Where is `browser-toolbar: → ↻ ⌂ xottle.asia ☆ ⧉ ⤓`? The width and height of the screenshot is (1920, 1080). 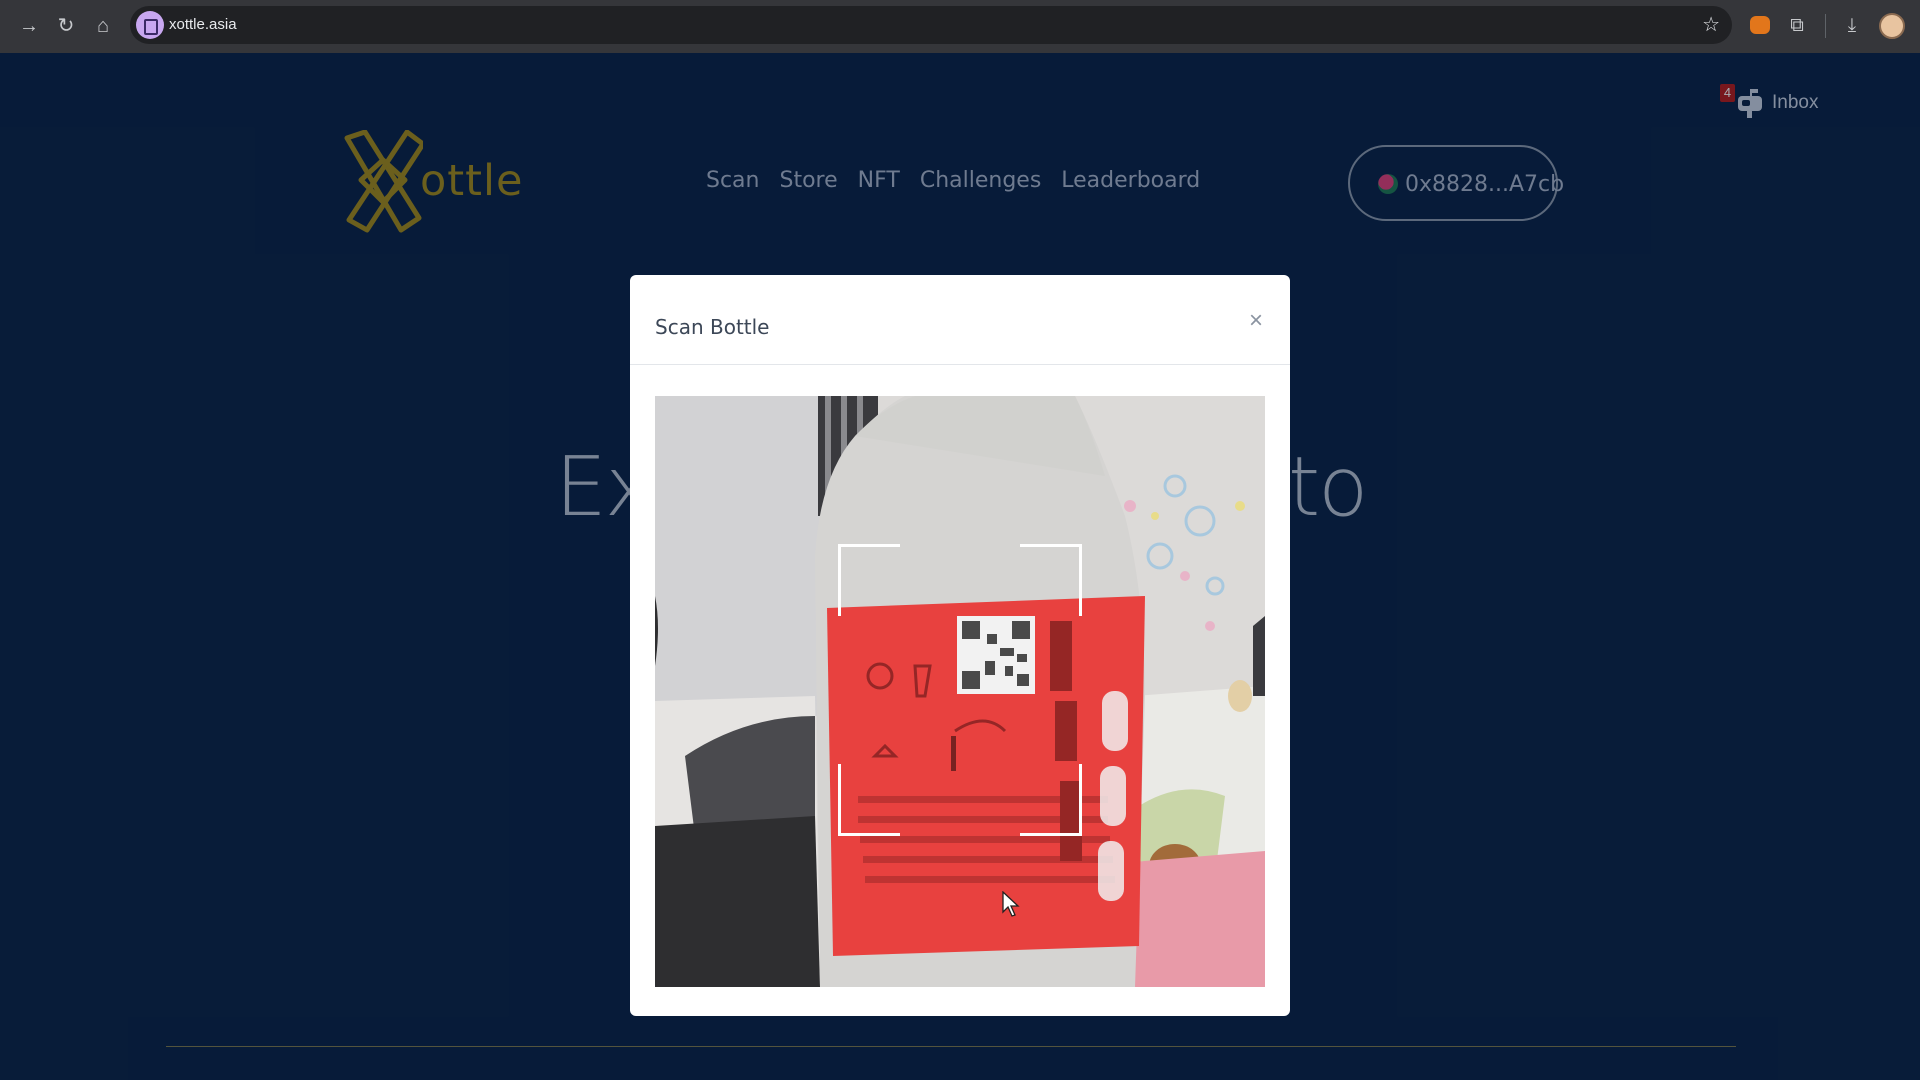
browser-toolbar: → ↻ ⌂ xottle.asia ☆ ⧉ ⤓ is located at coordinates (960, 26).